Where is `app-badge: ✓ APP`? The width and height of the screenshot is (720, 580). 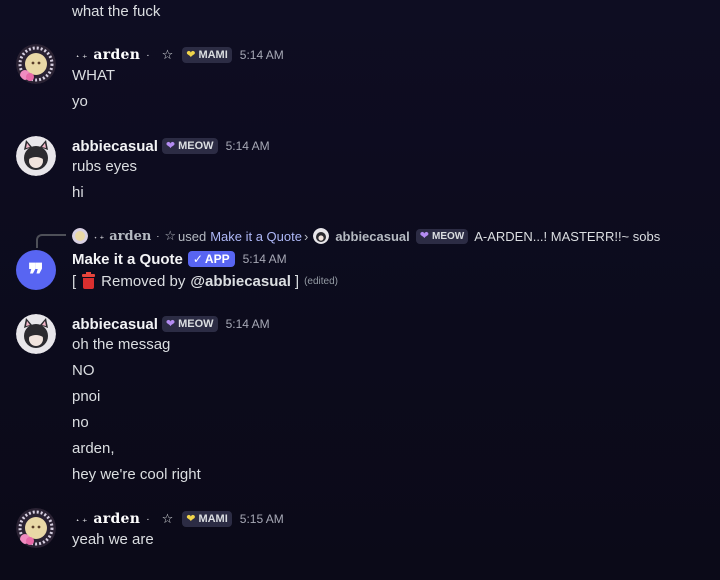
app-badge: ✓ APP is located at coordinates (211, 259).